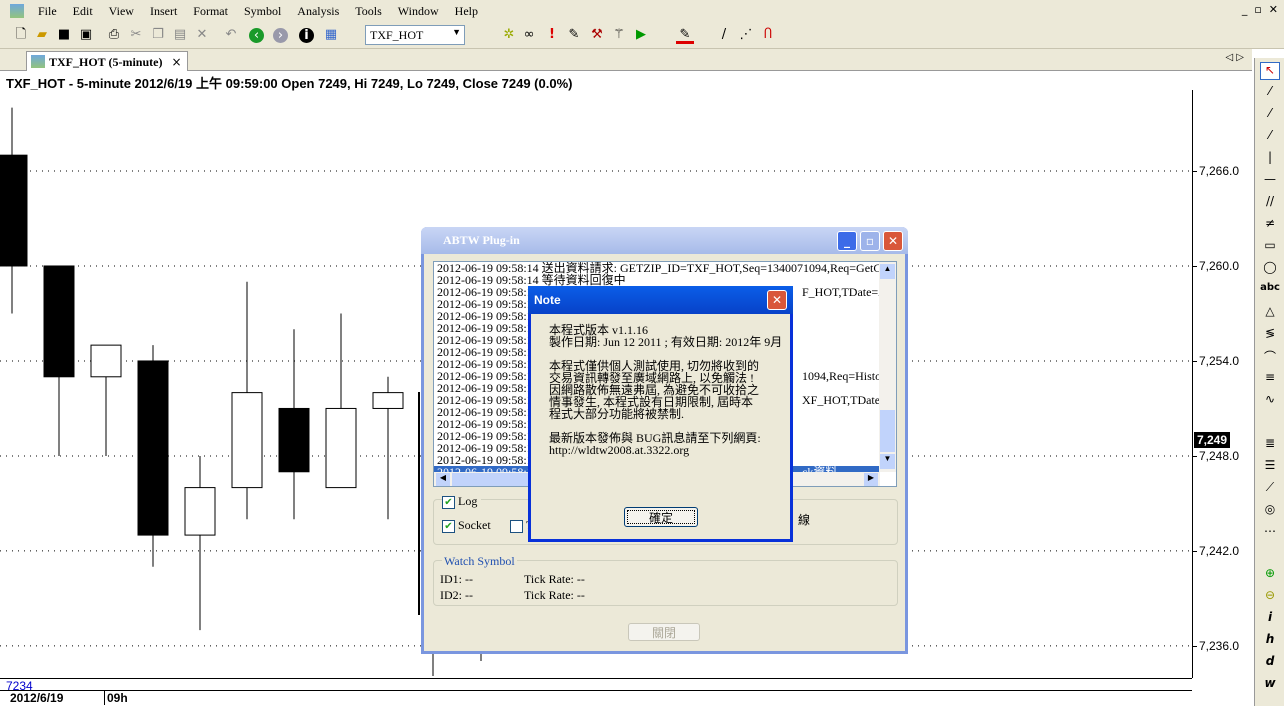 The width and height of the screenshot is (1284, 706). What do you see at coordinates (1270, 401) in the screenshot?
I see `wave-icon: ∿` at bounding box center [1270, 401].